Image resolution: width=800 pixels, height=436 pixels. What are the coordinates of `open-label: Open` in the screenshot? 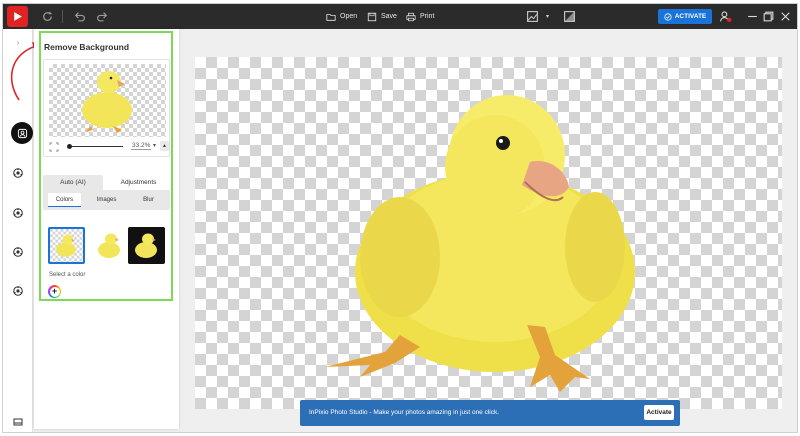 It's located at (349, 16).